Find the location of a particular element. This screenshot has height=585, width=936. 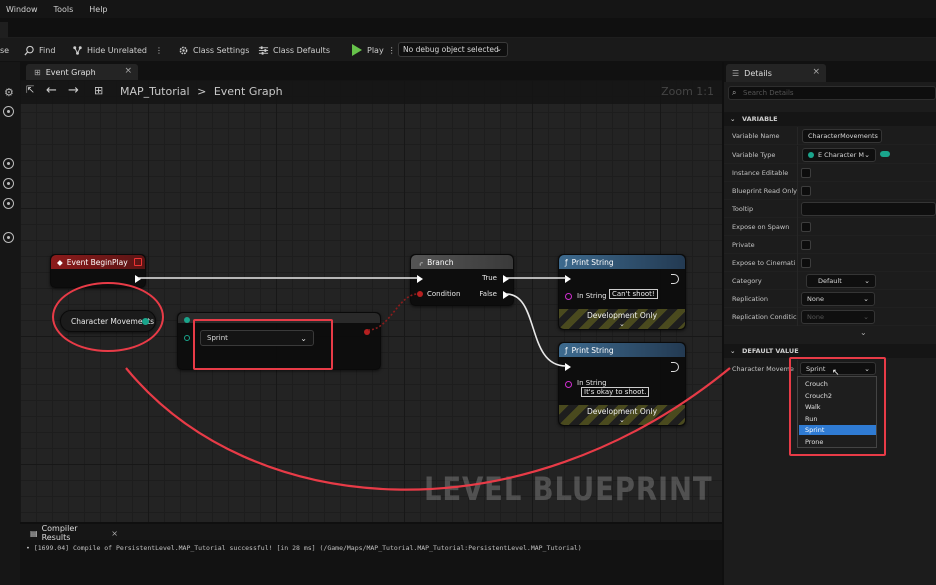

variable-section-header: ⌄ VARIABLE is located at coordinates (830, 119).